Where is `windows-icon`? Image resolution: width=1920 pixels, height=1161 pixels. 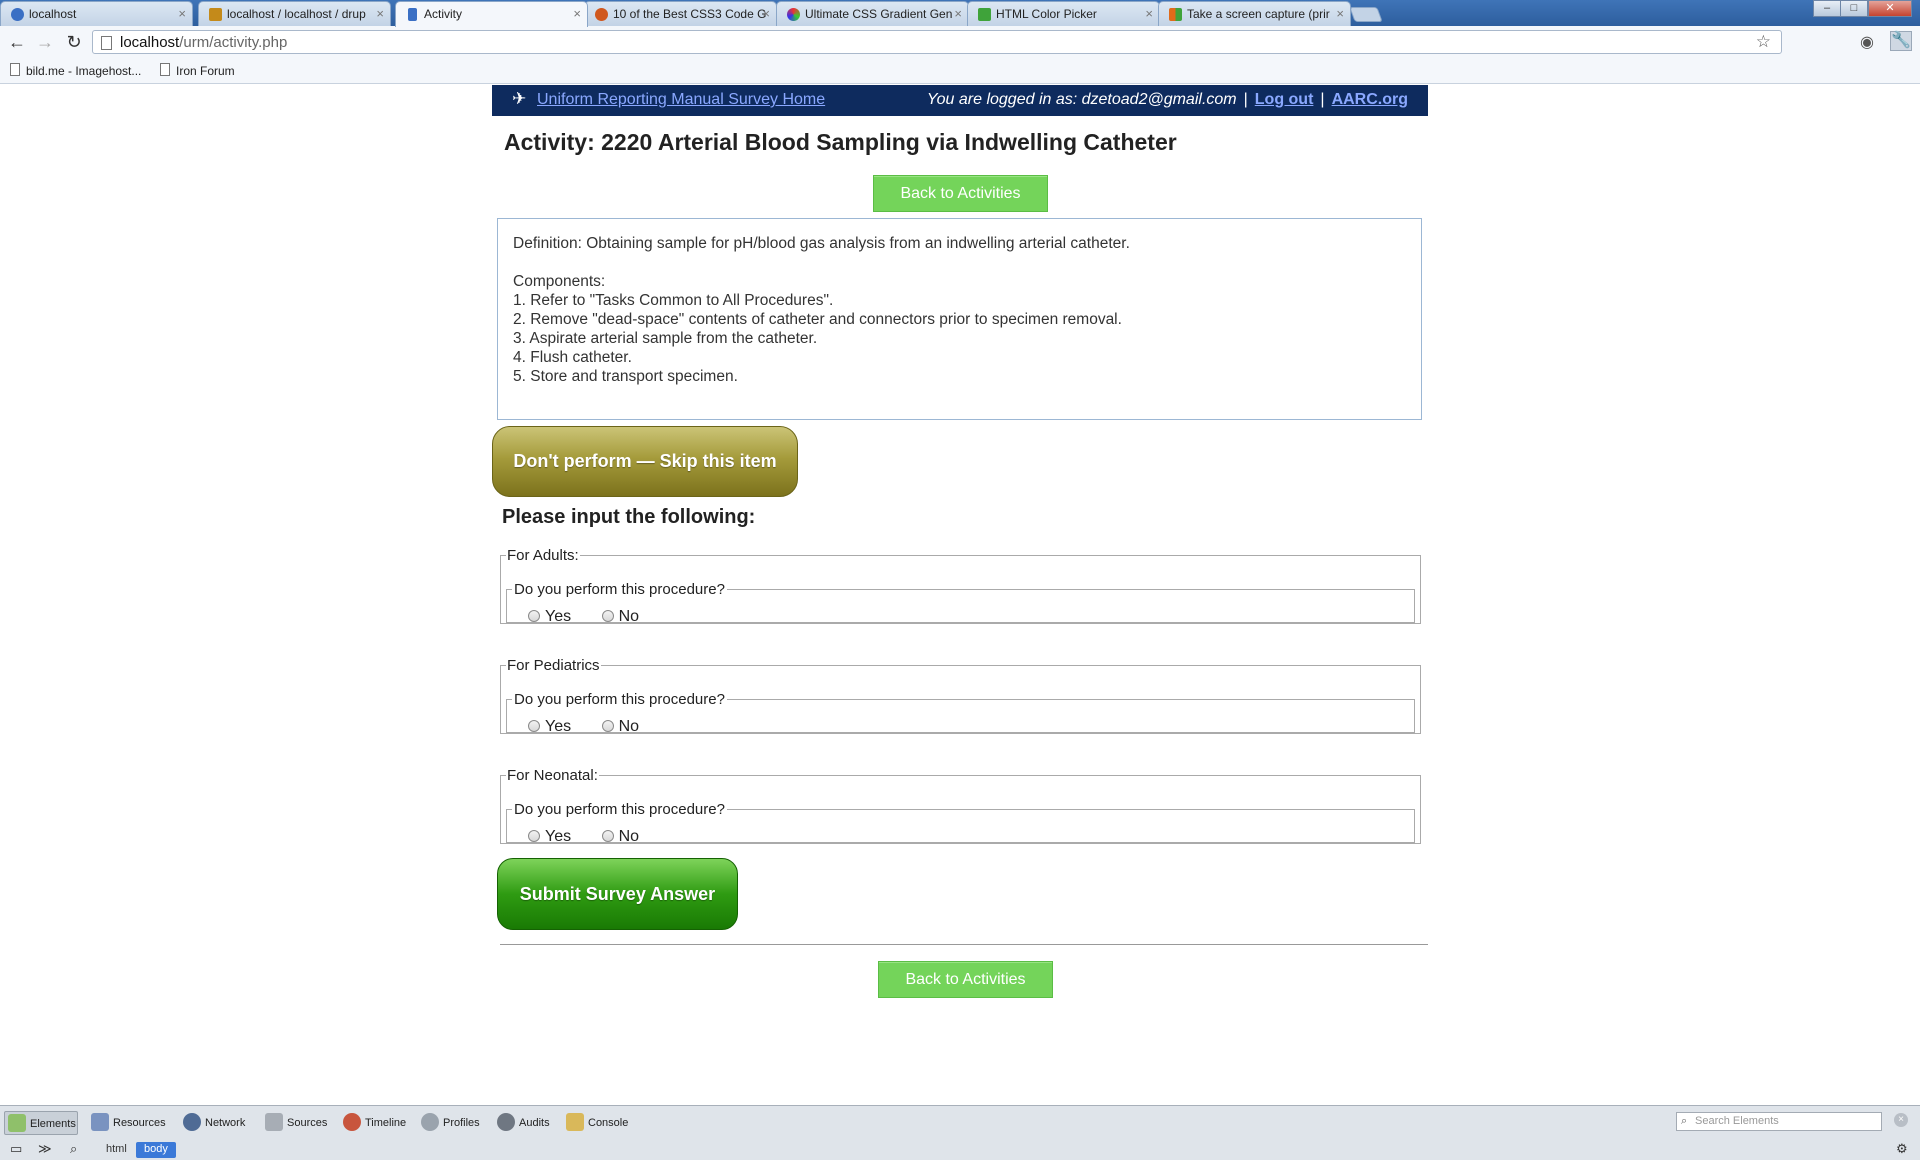
windows-icon is located at coordinates (1175, 14).